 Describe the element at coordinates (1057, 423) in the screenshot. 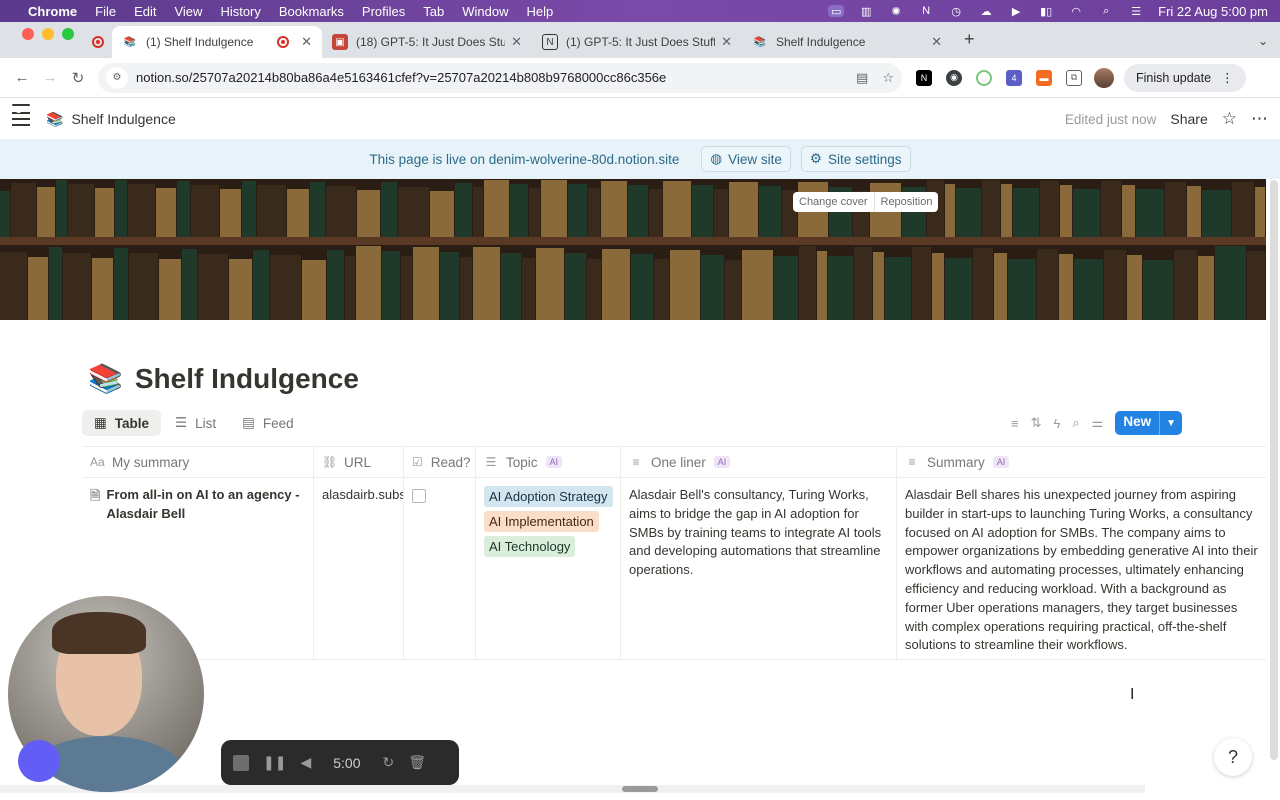

I see `automation-lightning-icon: ϟ` at that location.